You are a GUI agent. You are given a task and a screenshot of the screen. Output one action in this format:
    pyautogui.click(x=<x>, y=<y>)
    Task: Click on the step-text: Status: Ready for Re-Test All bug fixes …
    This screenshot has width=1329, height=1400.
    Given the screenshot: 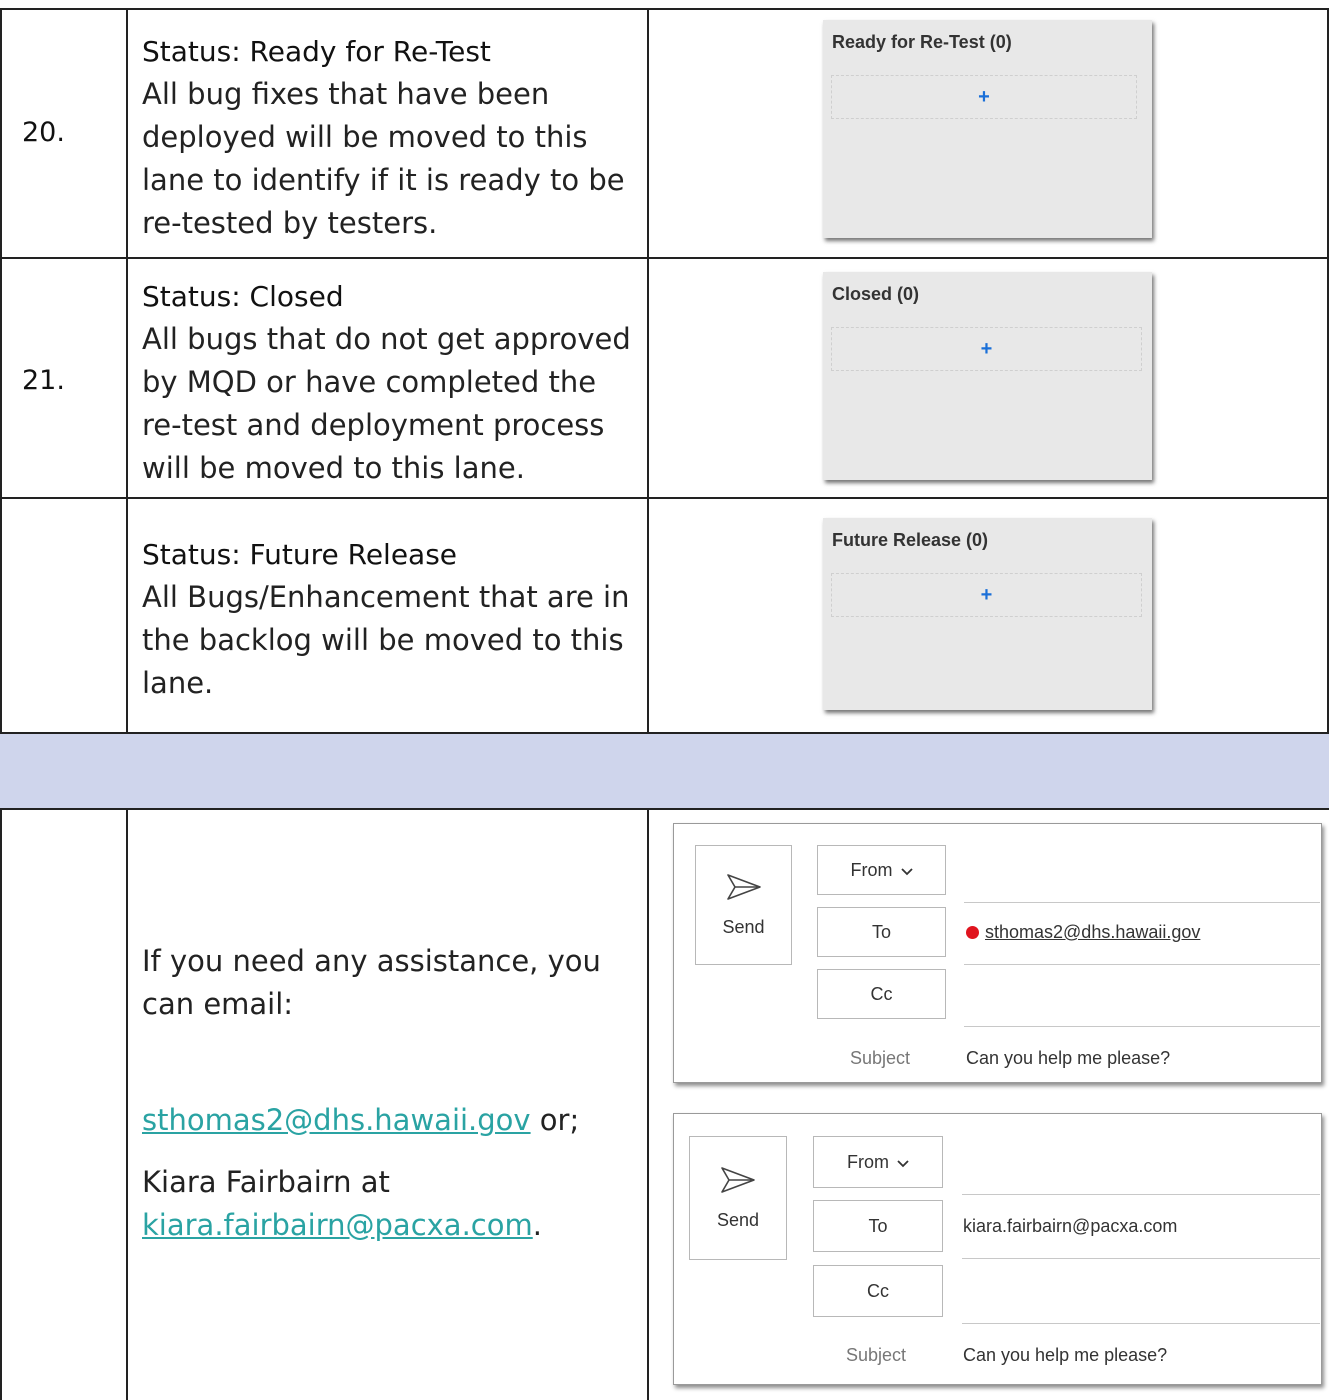 What is the action you would take?
    pyautogui.click(x=392, y=137)
    